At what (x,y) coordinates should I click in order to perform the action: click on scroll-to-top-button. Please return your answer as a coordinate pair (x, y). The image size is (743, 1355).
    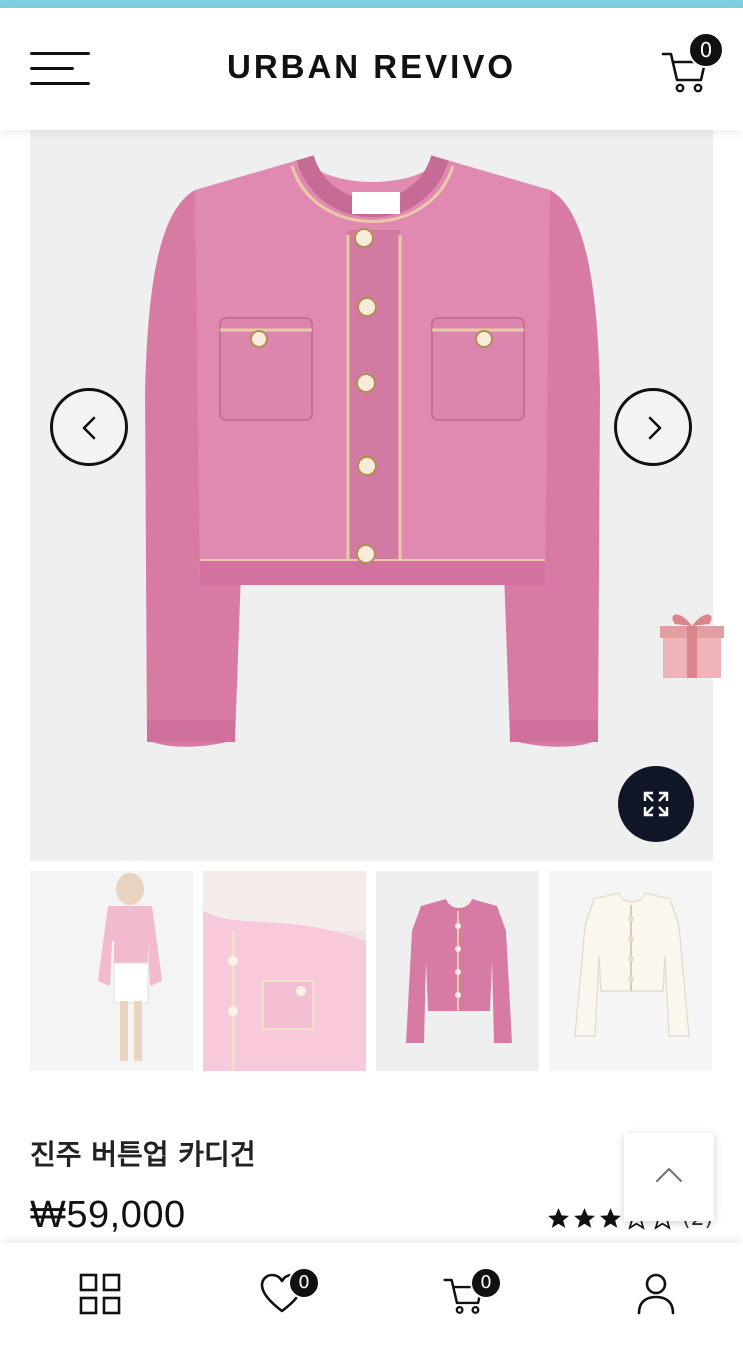
    Looking at the image, I should click on (669, 1177).